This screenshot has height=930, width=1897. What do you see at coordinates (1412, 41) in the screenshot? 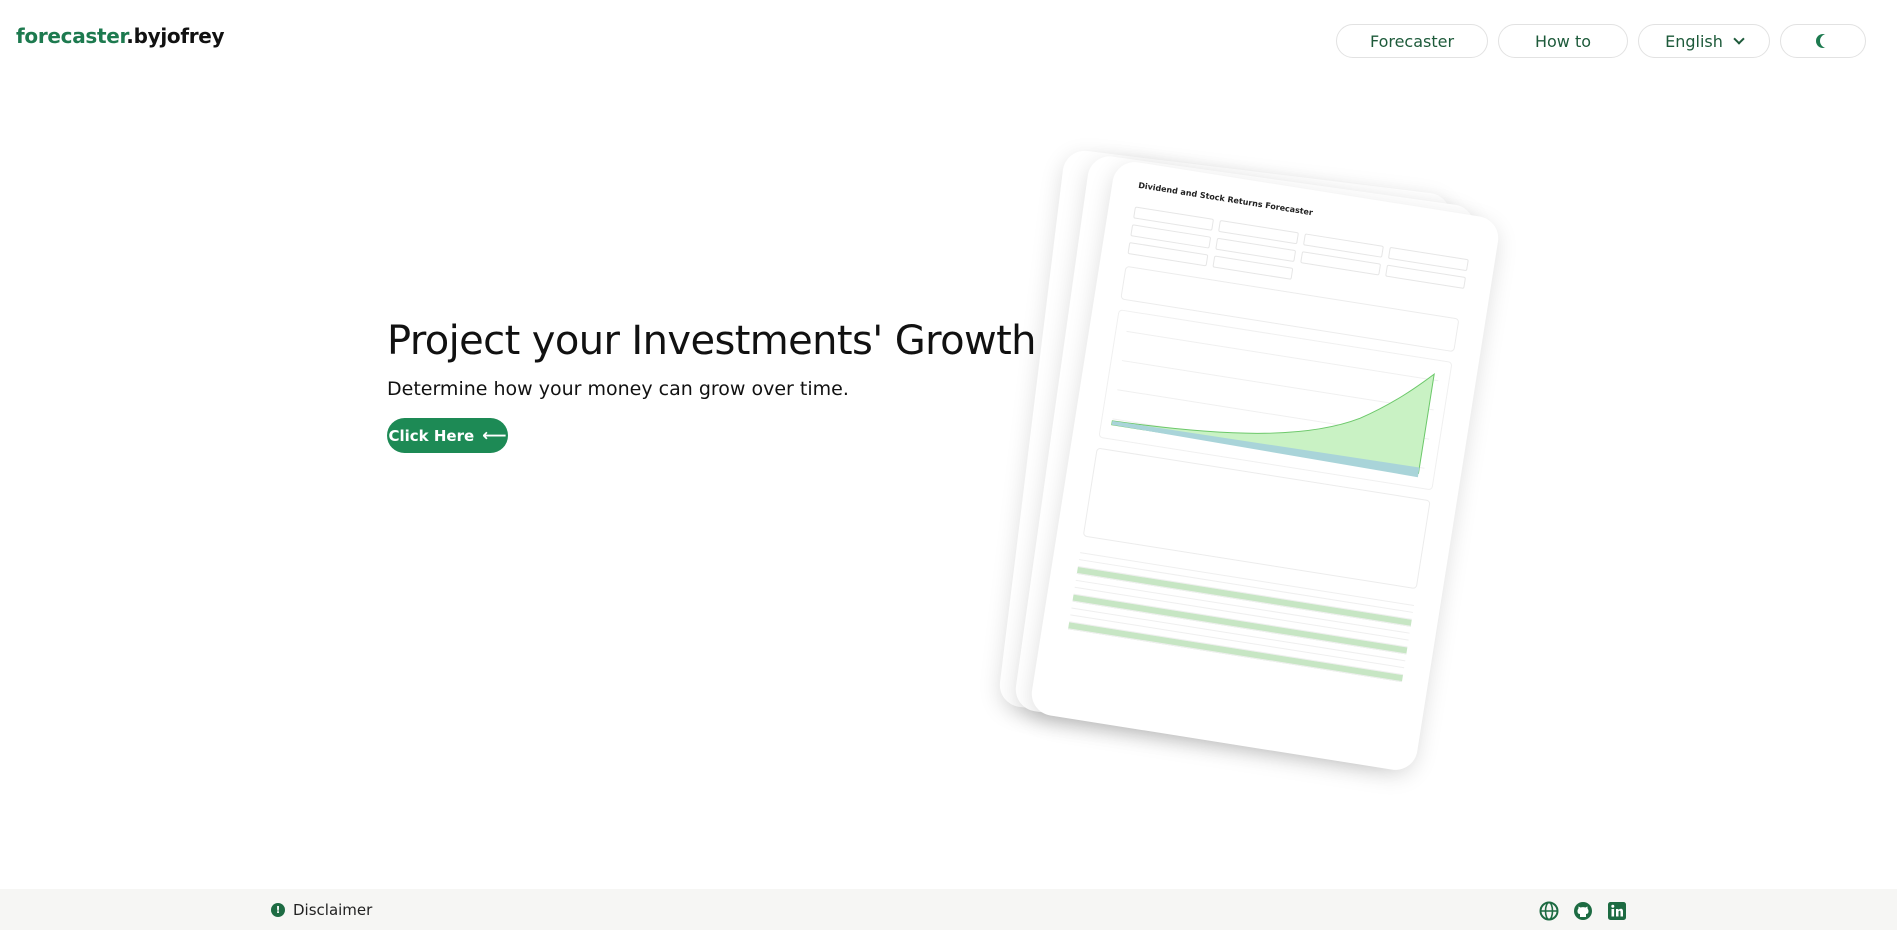
I see `nav-forecaster-button: Forecaster` at bounding box center [1412, 41].